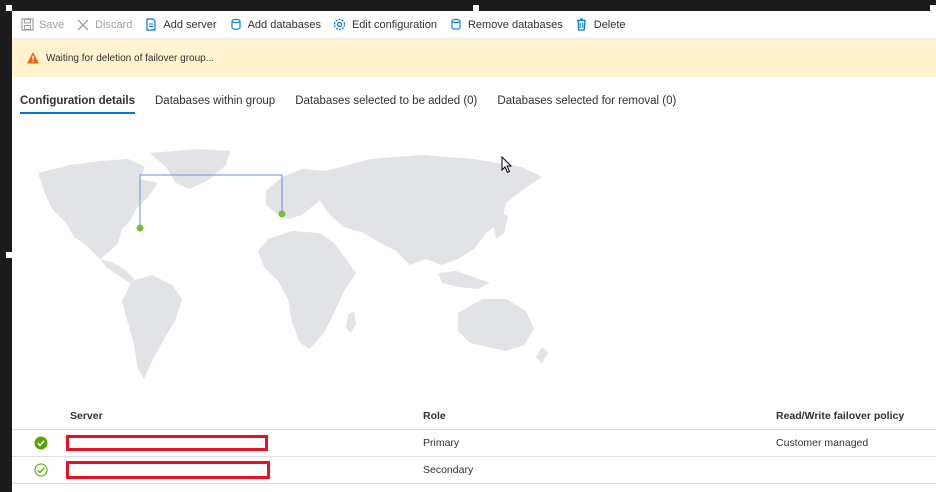 The width and height of the screenshot is (936, 492). I want to click on server-column-header: Server, so click(86, 416).